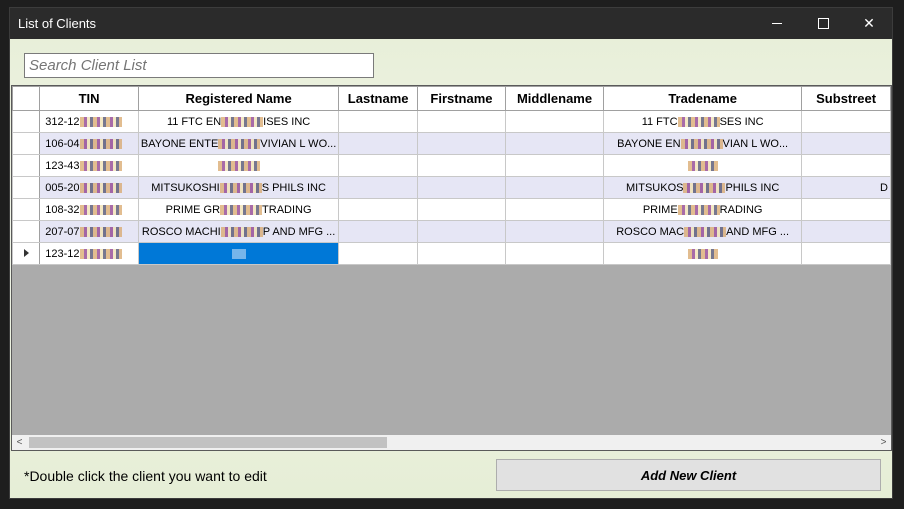  What do you see at coordinates (378, 98) in the screenshot?
I see `column-header-lastname: Lastname` at bounding box center [378, 98].